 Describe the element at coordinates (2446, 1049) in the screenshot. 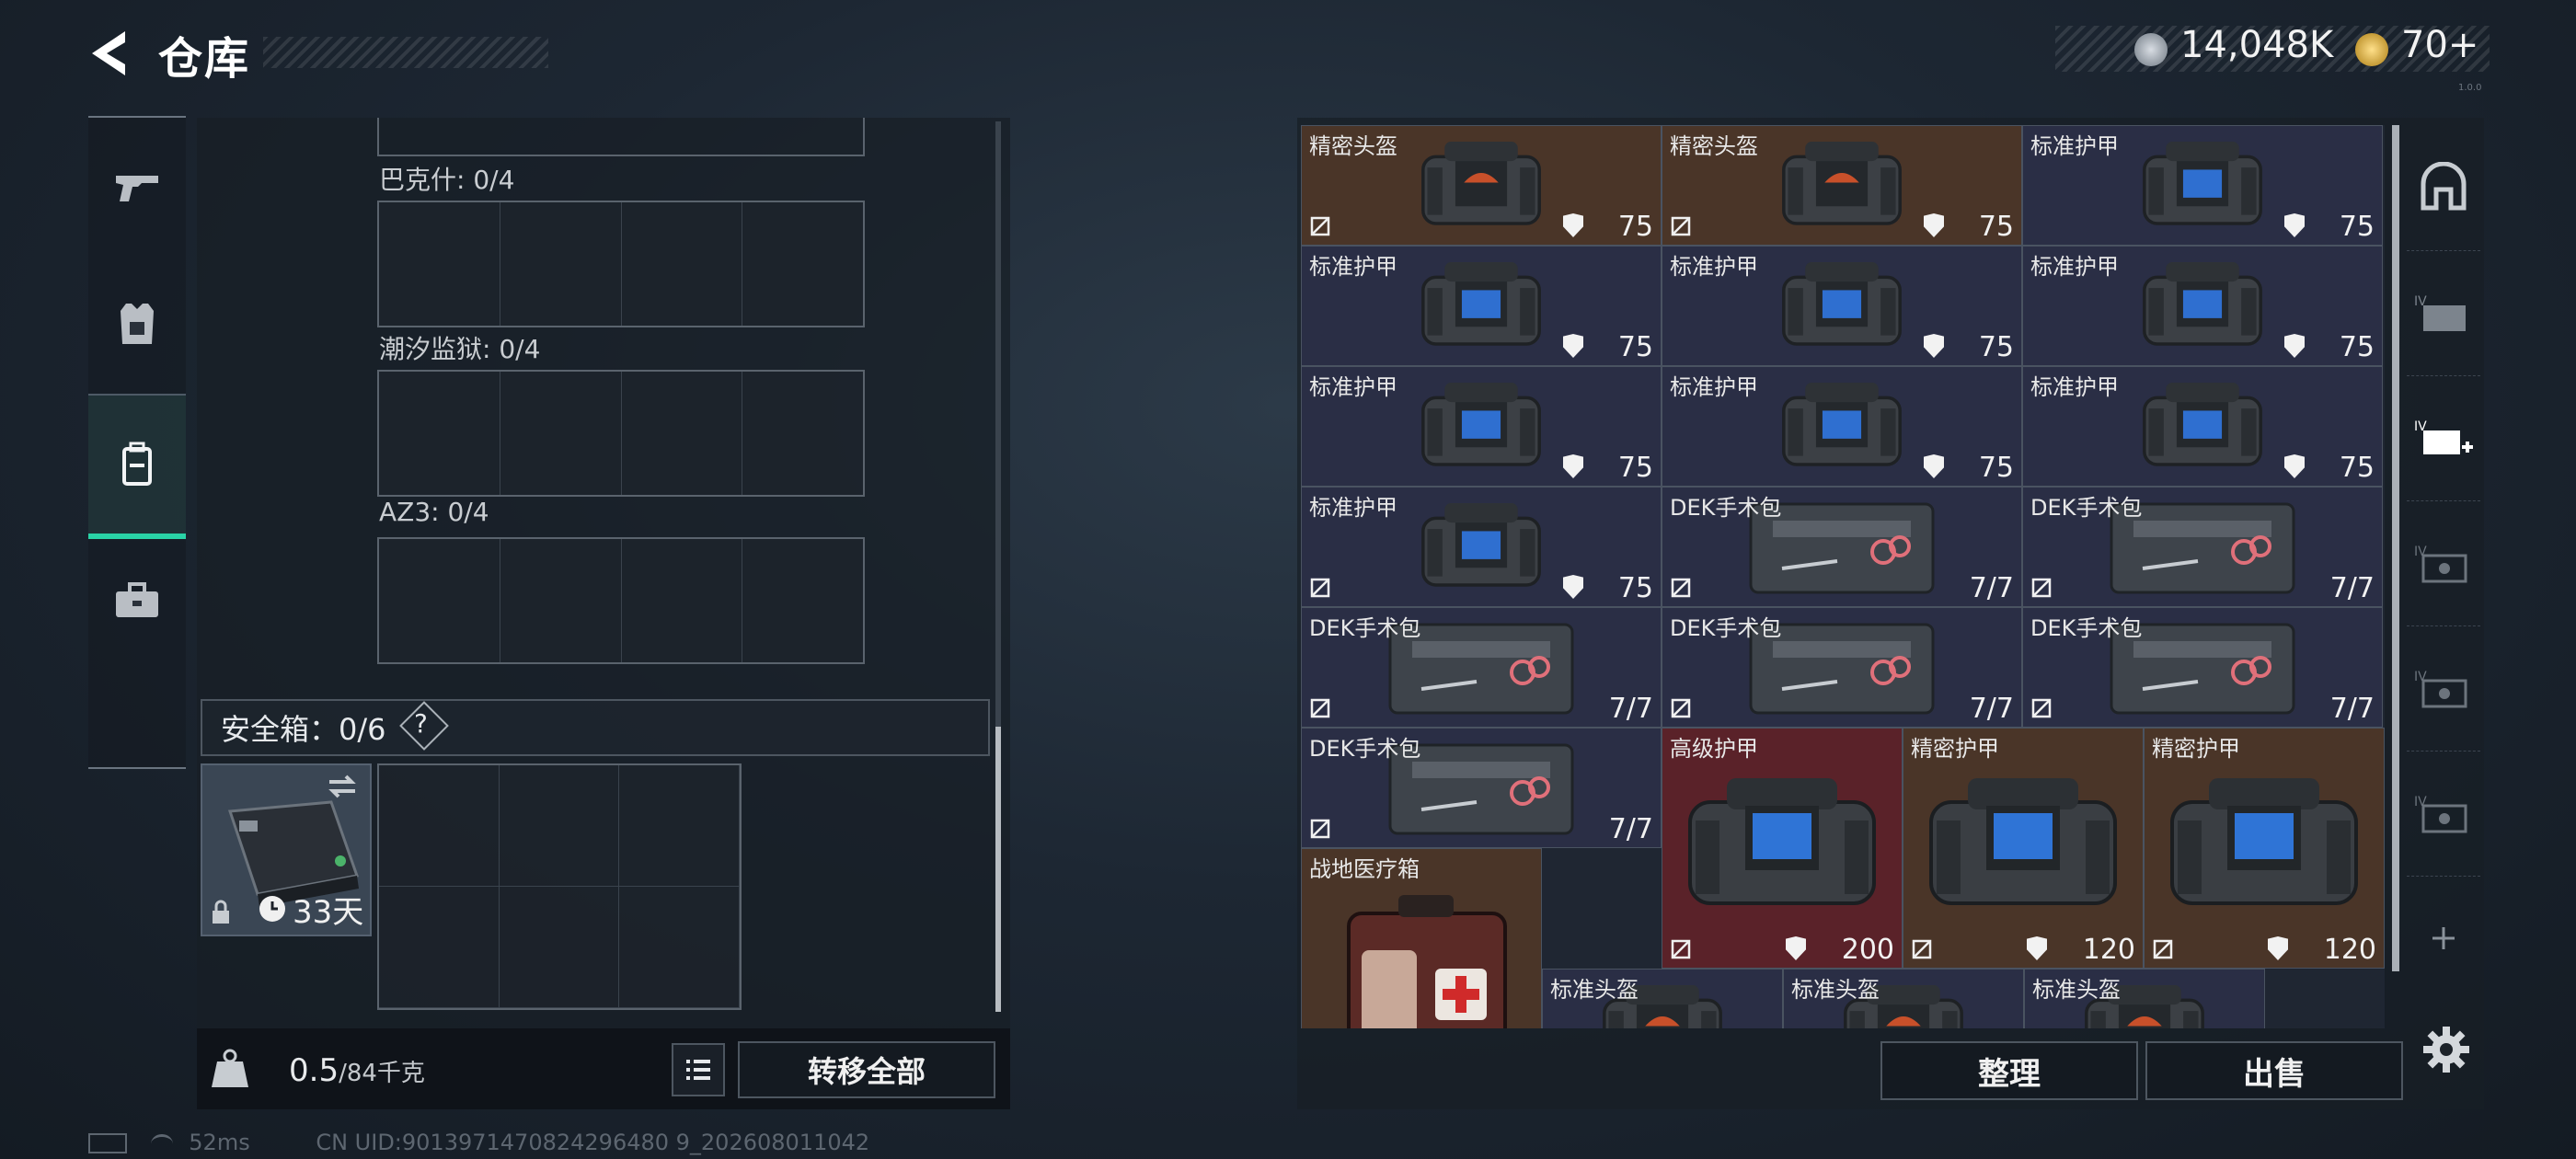

I see `settings-gear-icon` at that location.